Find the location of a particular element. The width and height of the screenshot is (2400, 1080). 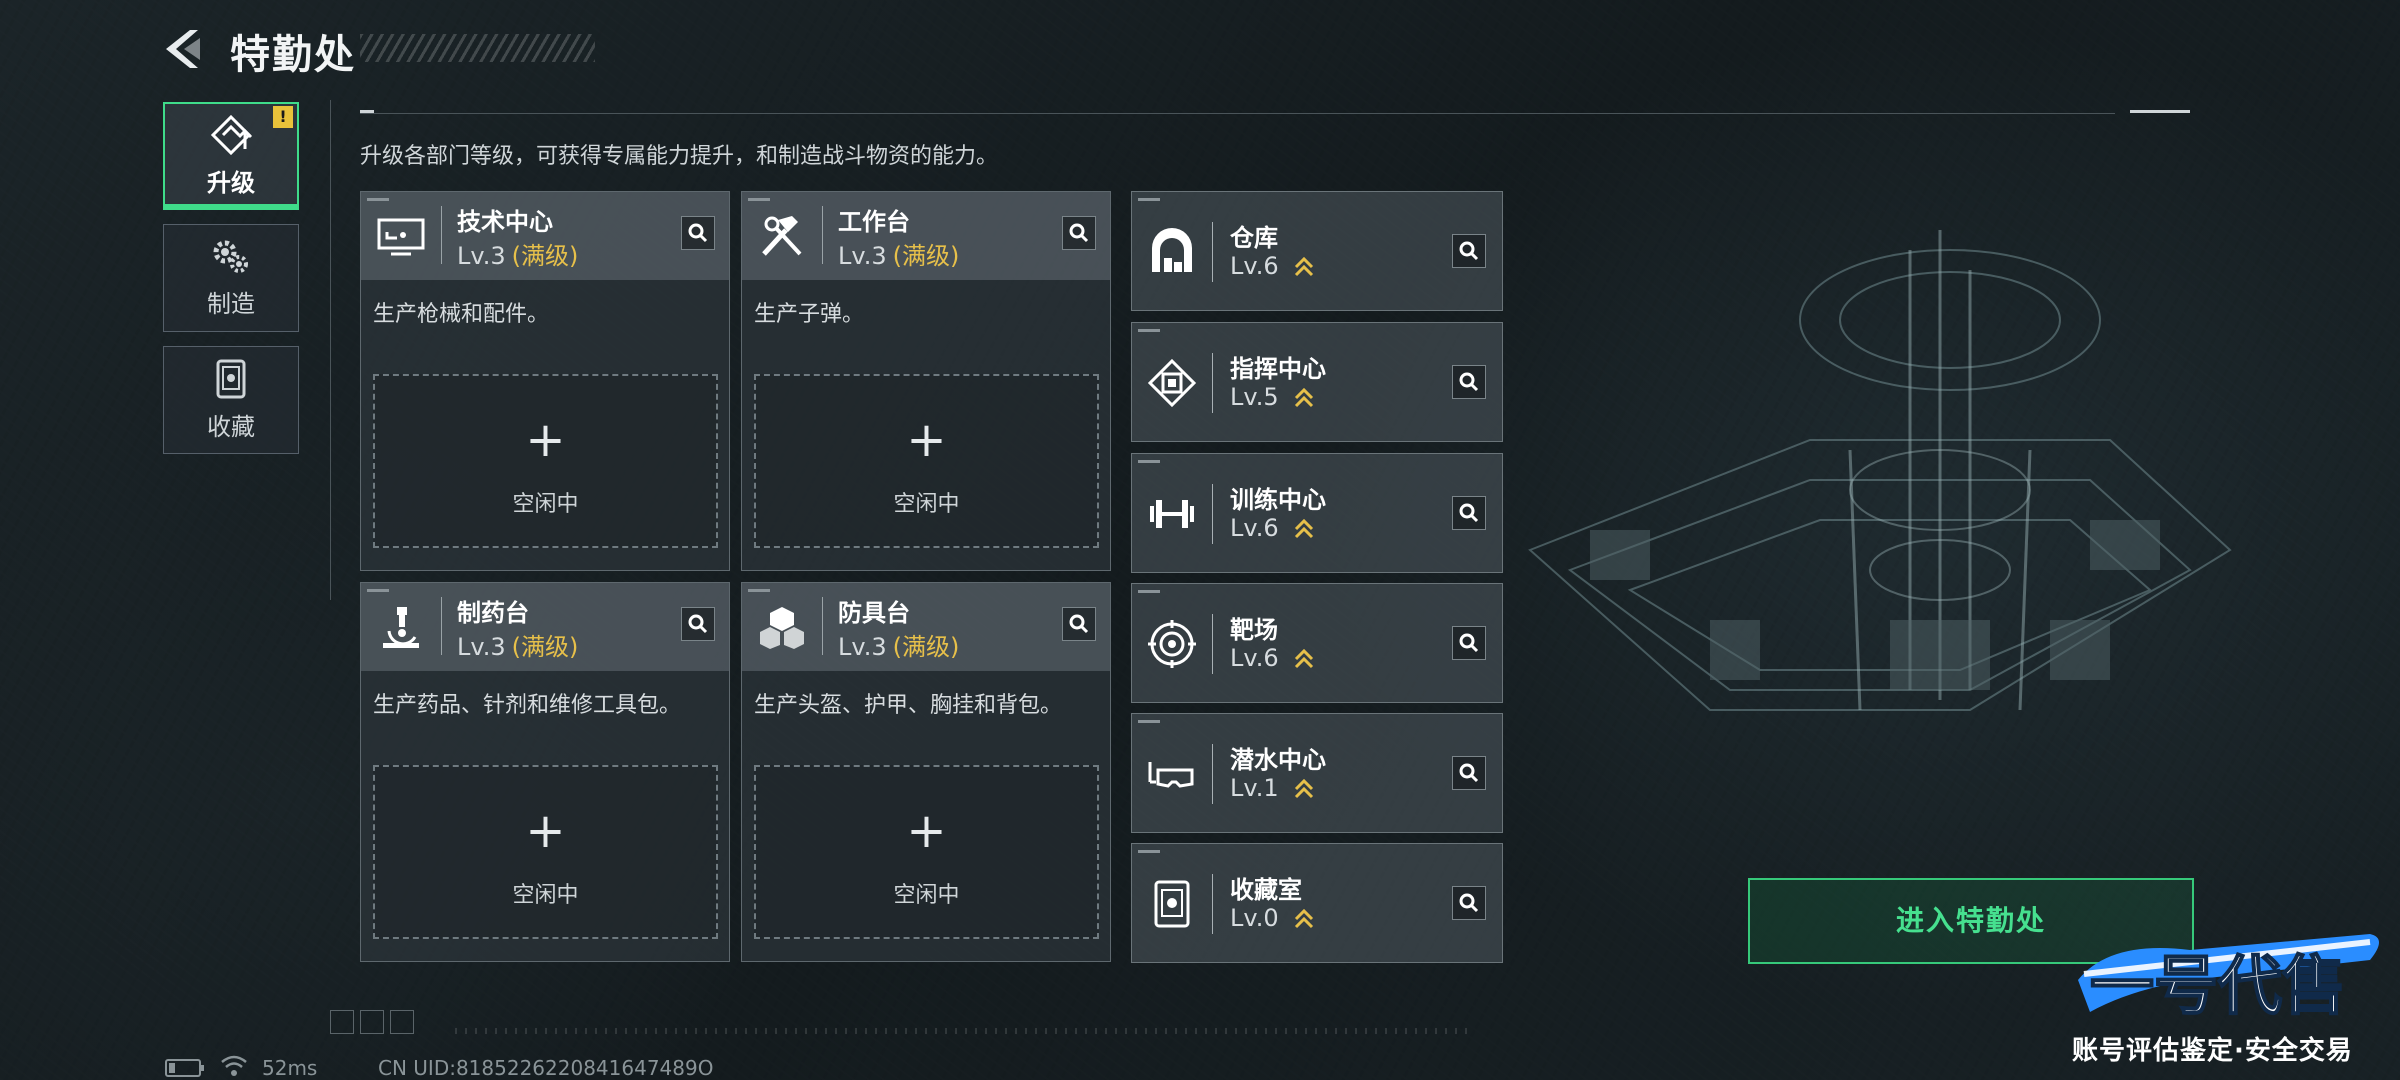

facility-diving-center: 潜水中心 Lv.1 is located at coordinates (1317, 773).